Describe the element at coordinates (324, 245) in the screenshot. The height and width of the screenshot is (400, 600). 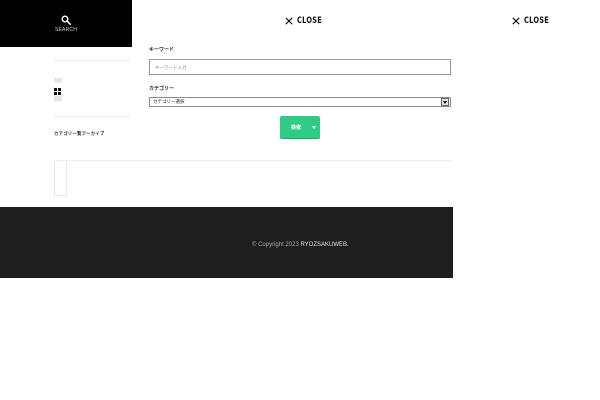
I see `site-name-link: RYOZSAKUWEB.` at that location.